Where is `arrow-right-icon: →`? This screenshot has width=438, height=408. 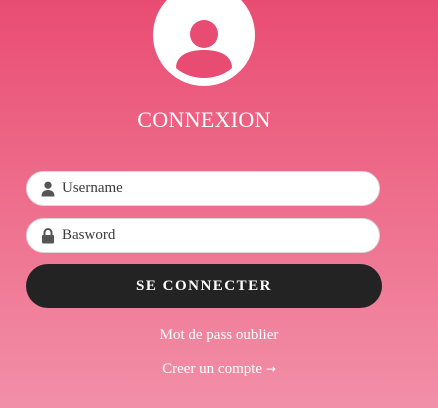 arrow-right-icon: → is located at coordinates (270, 369).